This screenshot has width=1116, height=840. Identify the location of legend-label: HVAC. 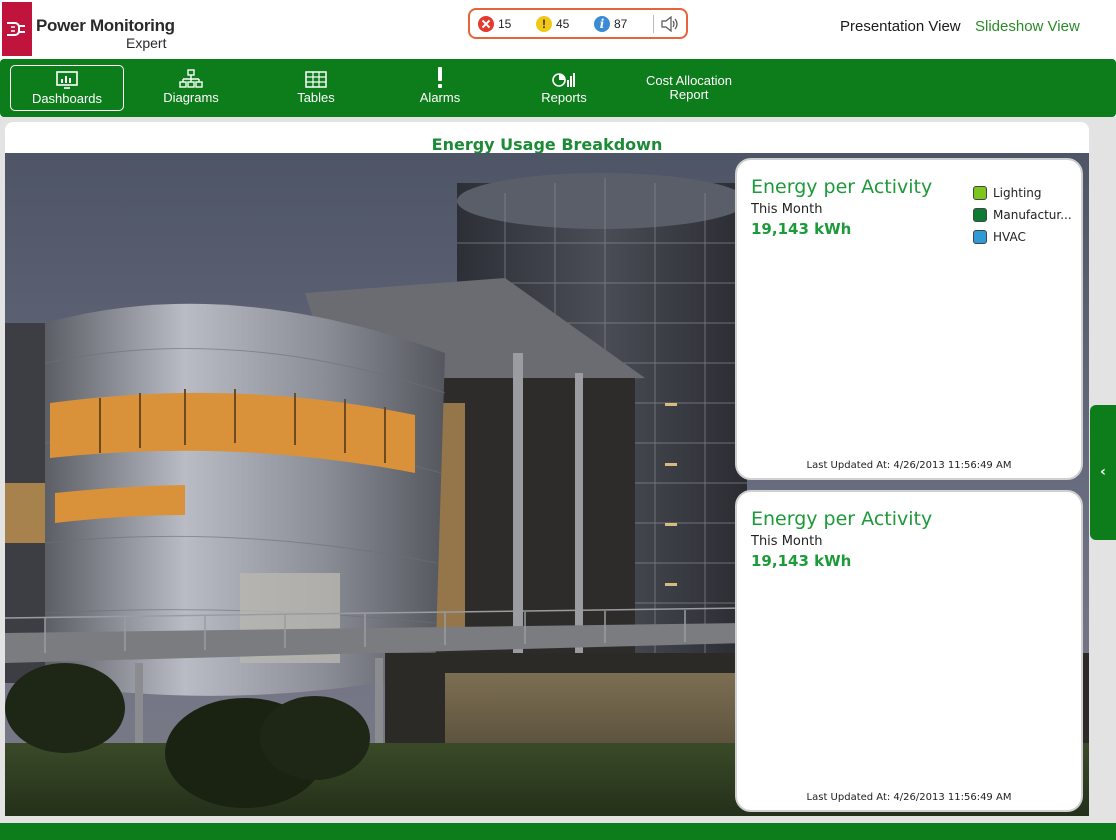
(1009, 237).